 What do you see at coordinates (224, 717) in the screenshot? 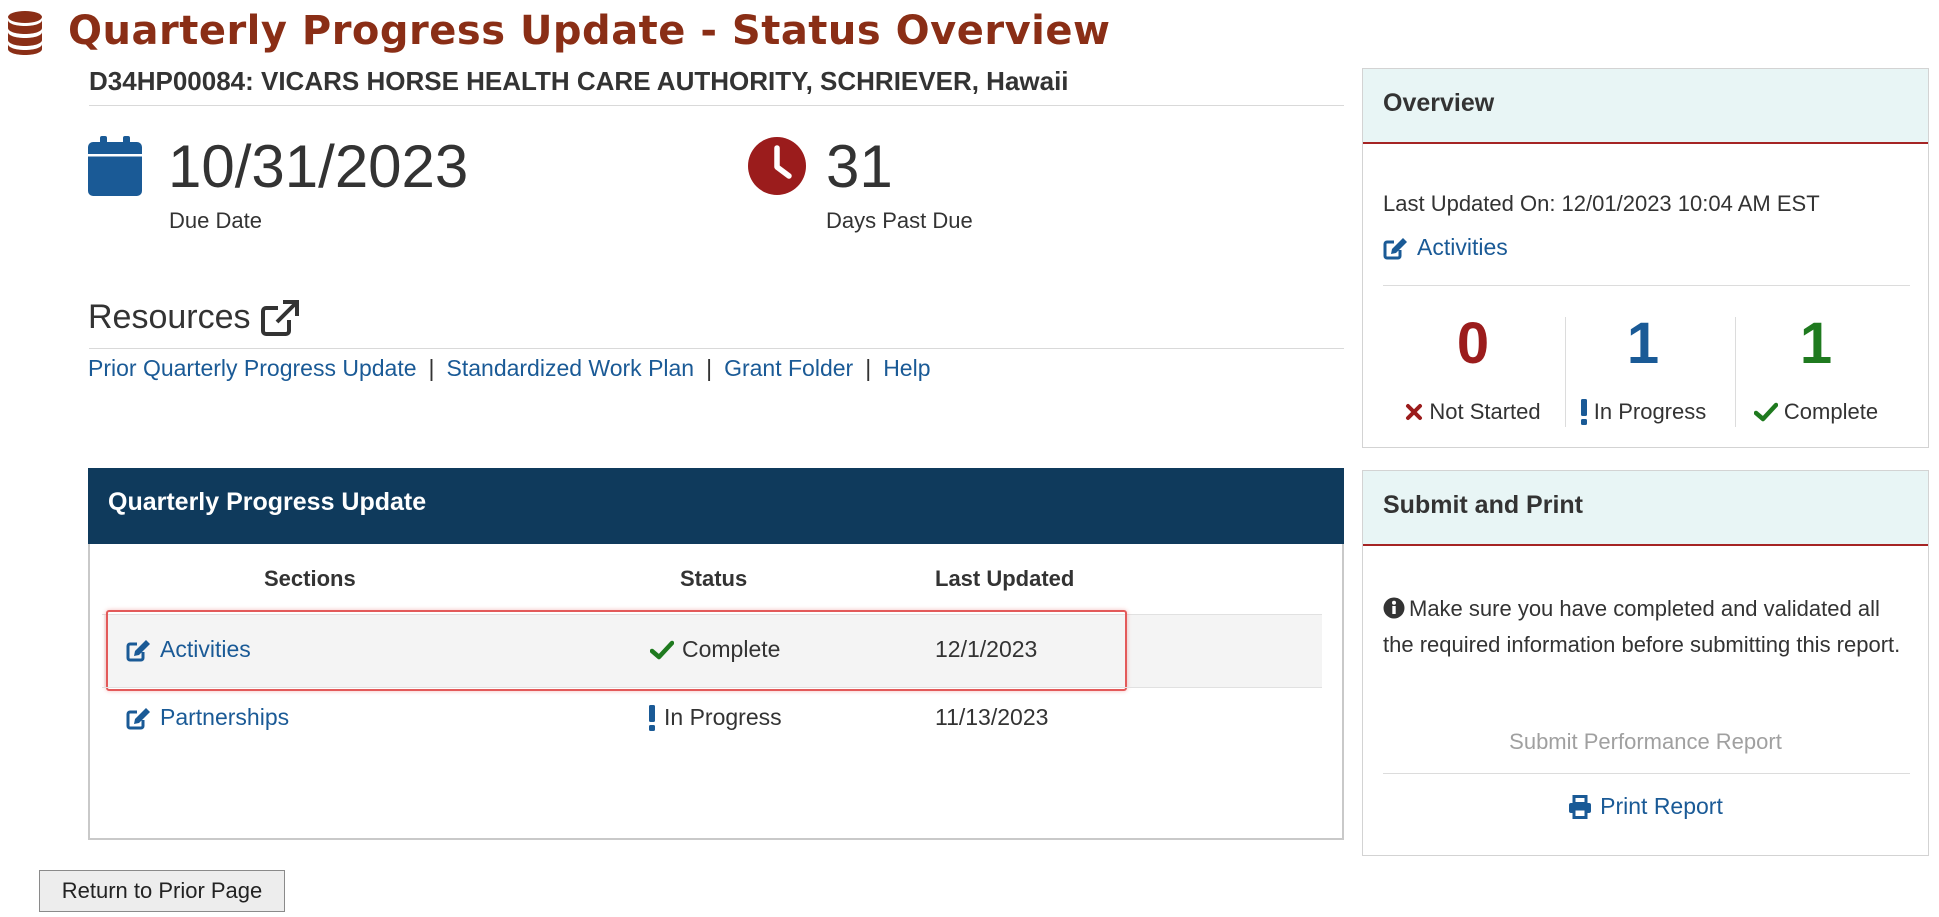
I see `section-link-partnerships: Partnerships` at bounding box center [224, 717].